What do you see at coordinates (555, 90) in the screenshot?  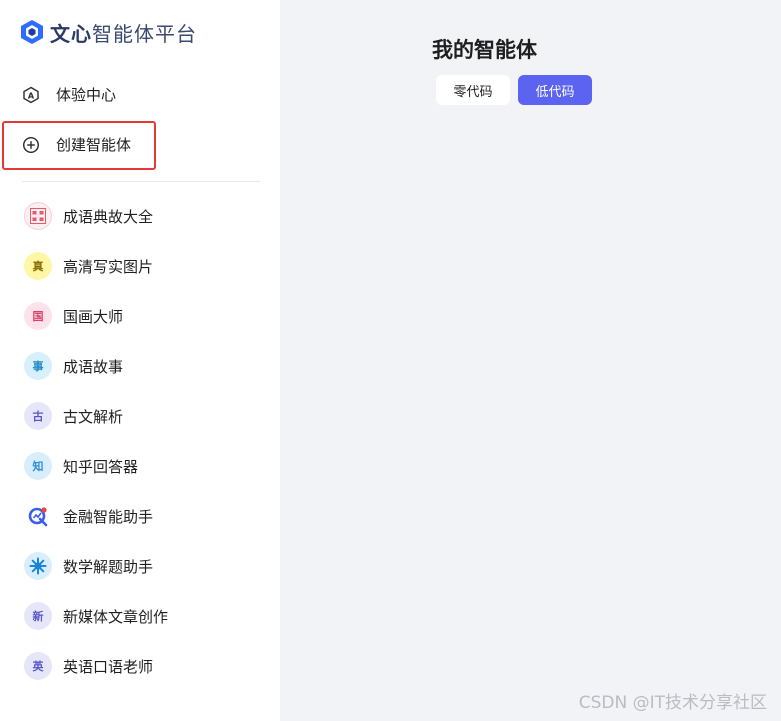 I see `tab-low-code: 低代码` at bounding box center [555, 90].